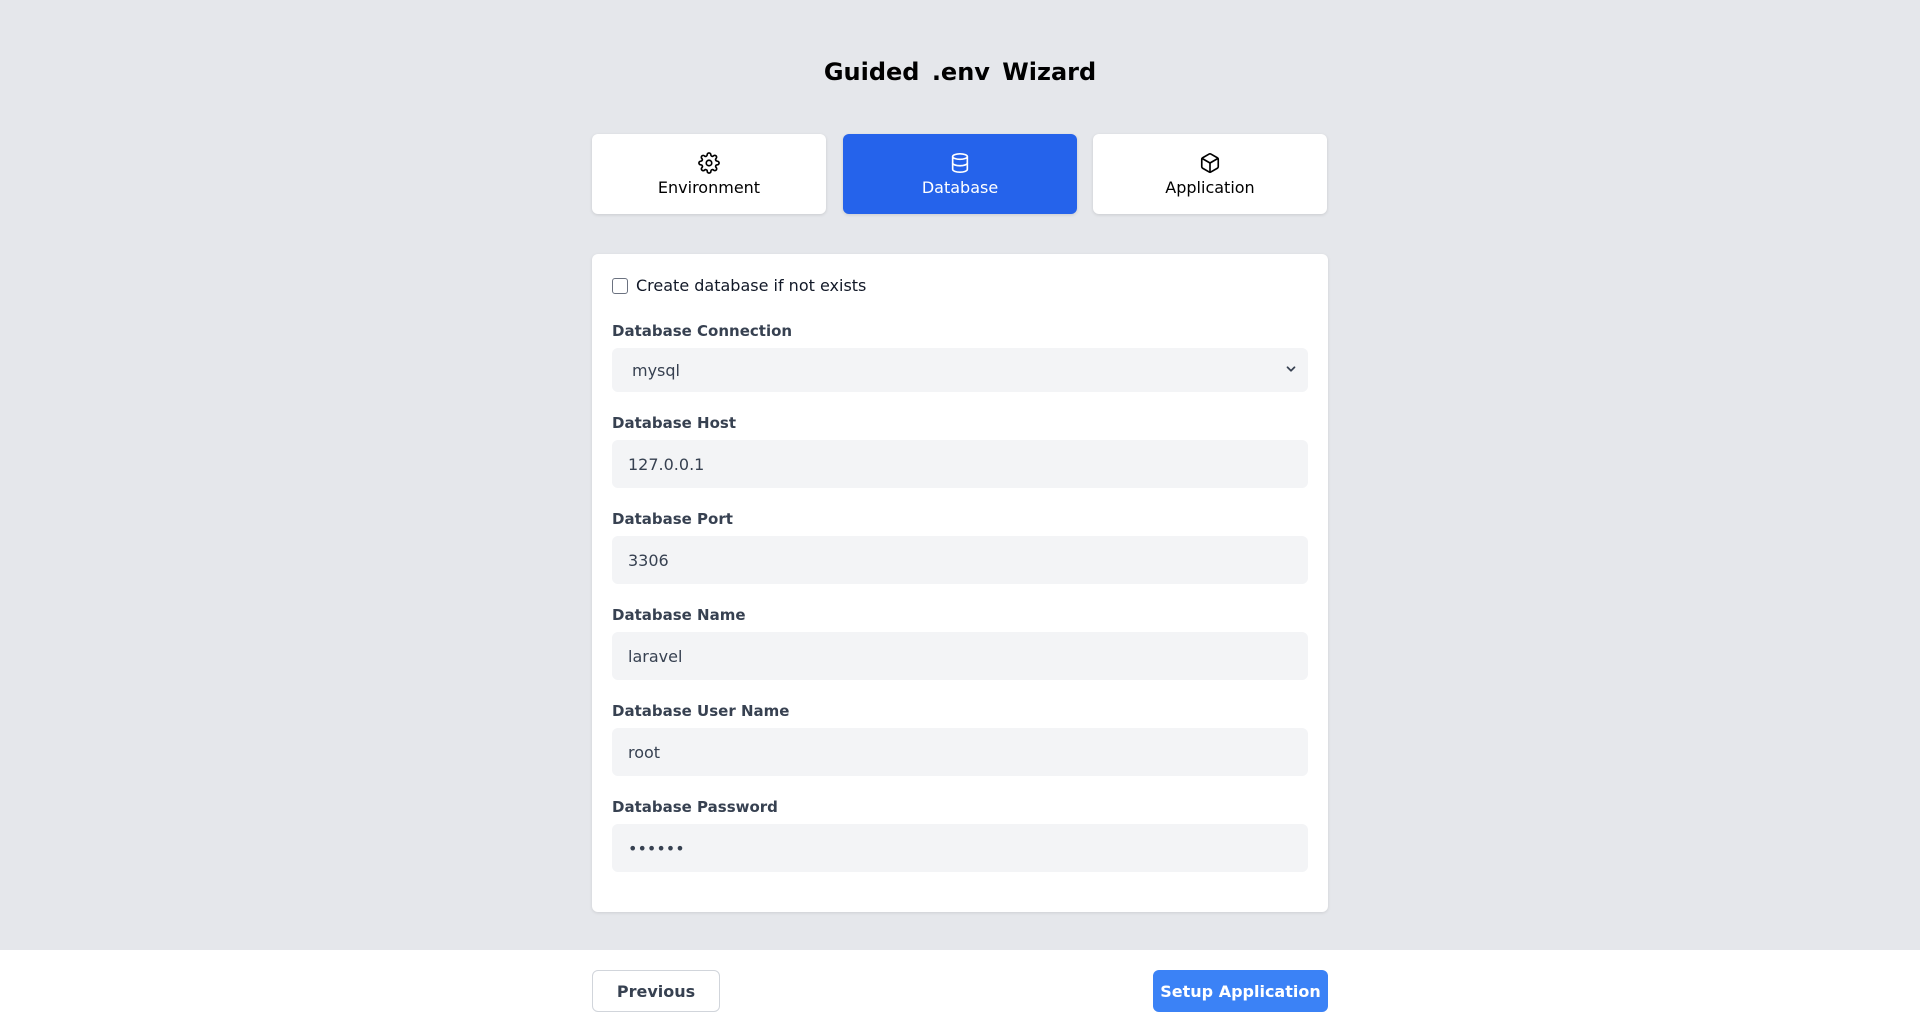  I want to click on tab-database: Database, so click(960, 174).